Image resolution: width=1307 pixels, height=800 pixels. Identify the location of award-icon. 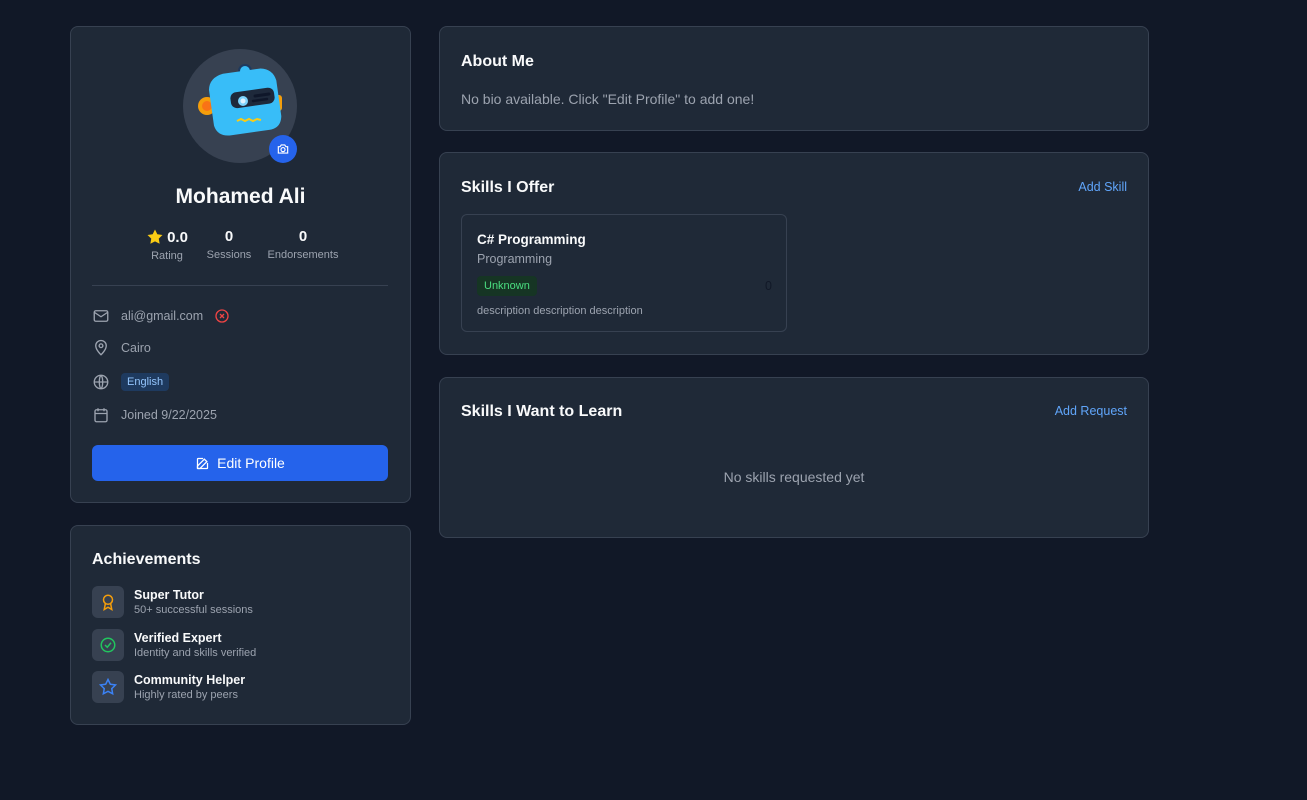
(108, 602).